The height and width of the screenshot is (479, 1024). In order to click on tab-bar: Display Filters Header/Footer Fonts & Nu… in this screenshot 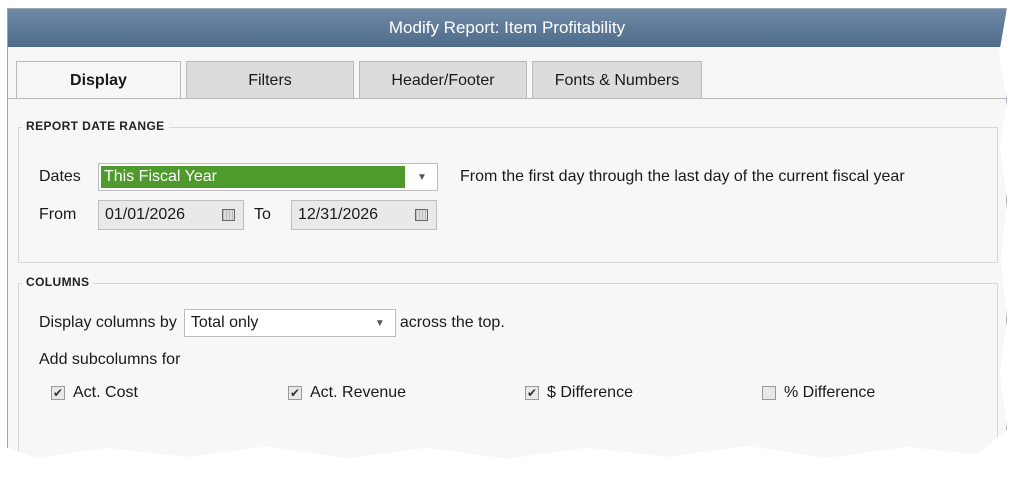, I will do `click(361, 80)`.